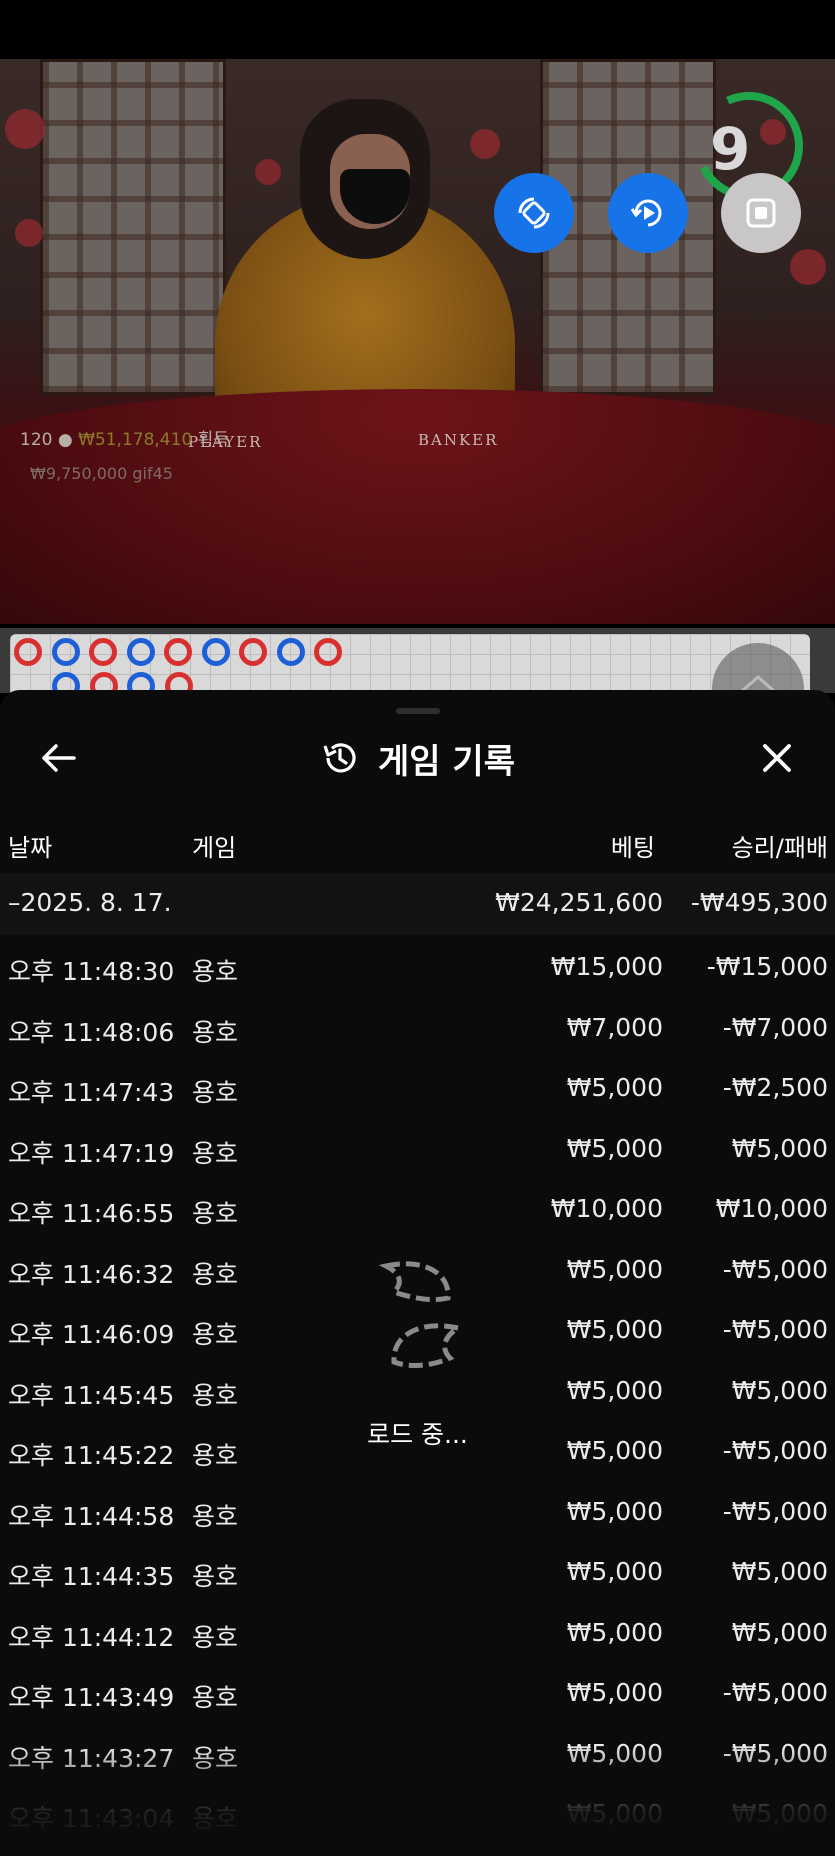  Describe the element at coordinates (417, 1638) in the screenshot. I see `history-row: 오후 11:44:12 용호 ₩5,000 ₩5,000` at that location.